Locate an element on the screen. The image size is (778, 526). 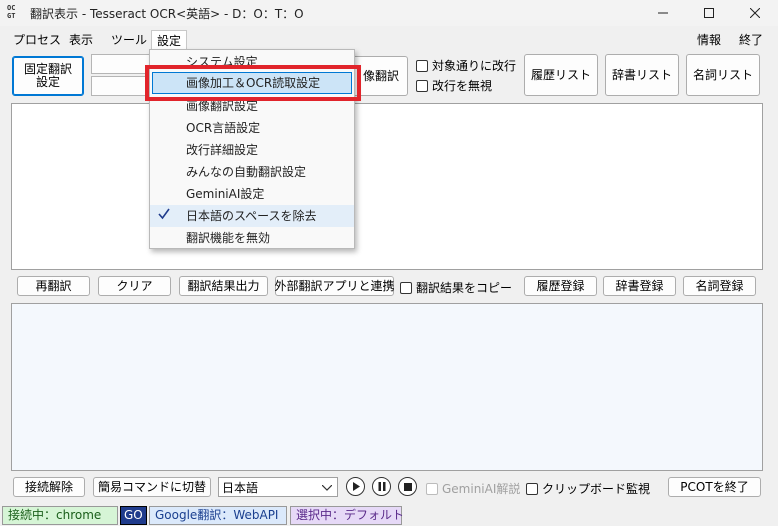
ignore-breaks-checkbox: 改行を無視 is located at coordinates (454, 85).